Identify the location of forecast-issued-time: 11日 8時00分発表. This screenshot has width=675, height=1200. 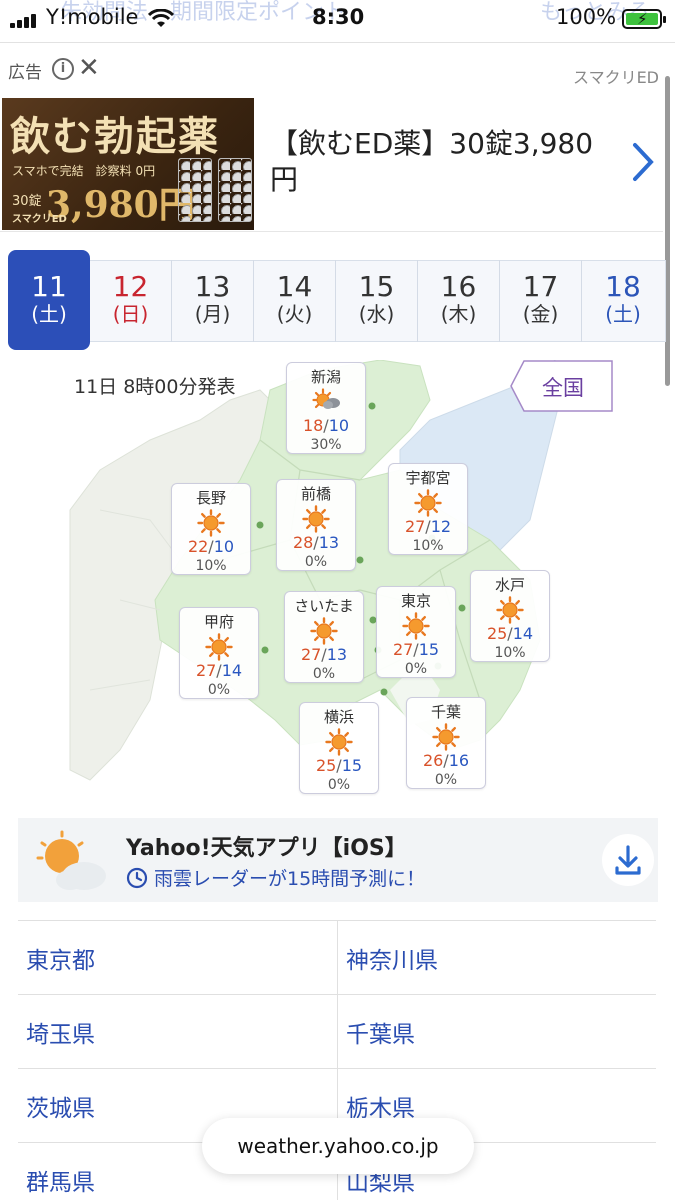
(155, 387).